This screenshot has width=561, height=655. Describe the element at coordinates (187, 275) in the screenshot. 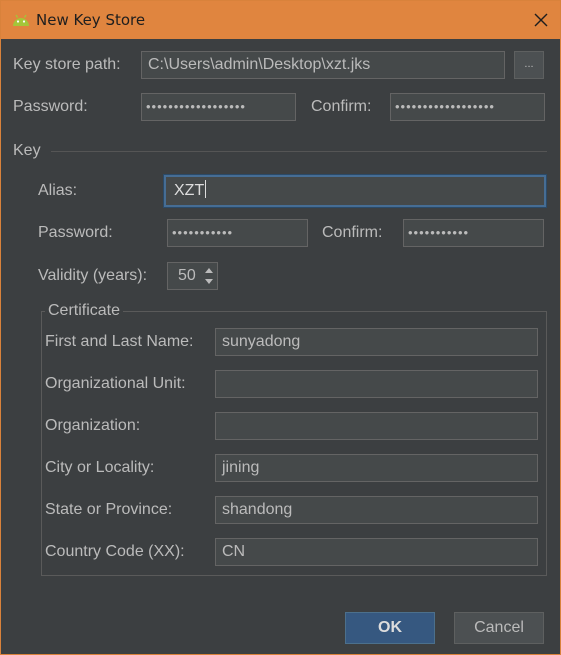

I see `validity-value: 50` at that location.